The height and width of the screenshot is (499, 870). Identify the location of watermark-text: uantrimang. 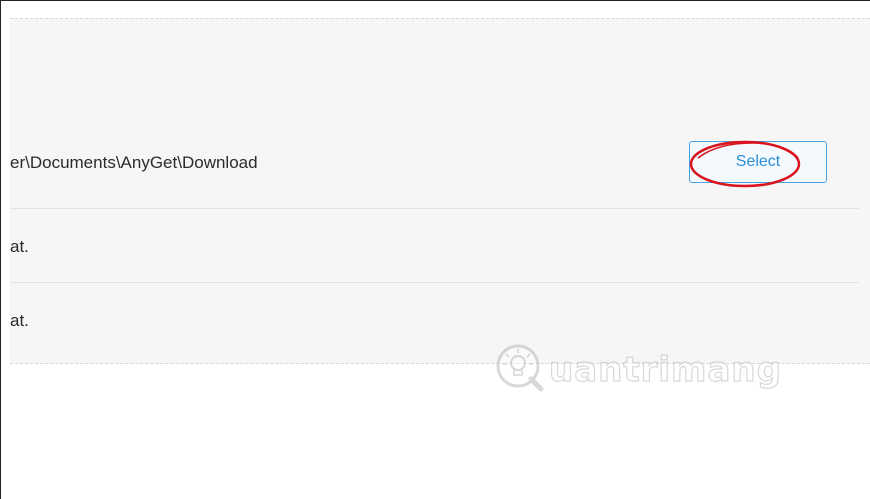
(665, 369).